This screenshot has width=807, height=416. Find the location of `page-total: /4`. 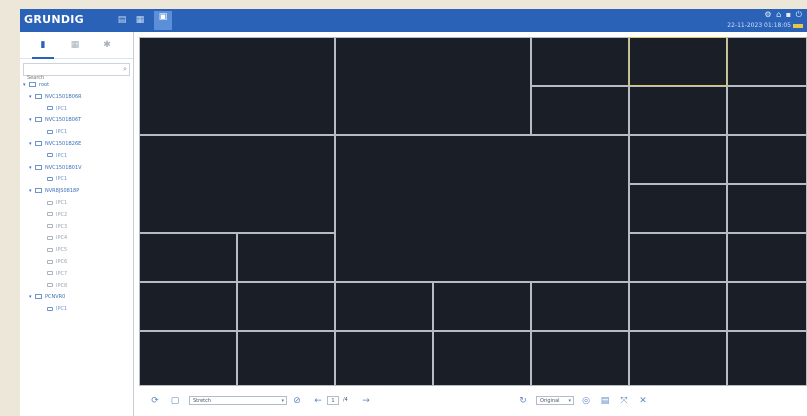

page-total: /4 is located at coordinates (345, 400).